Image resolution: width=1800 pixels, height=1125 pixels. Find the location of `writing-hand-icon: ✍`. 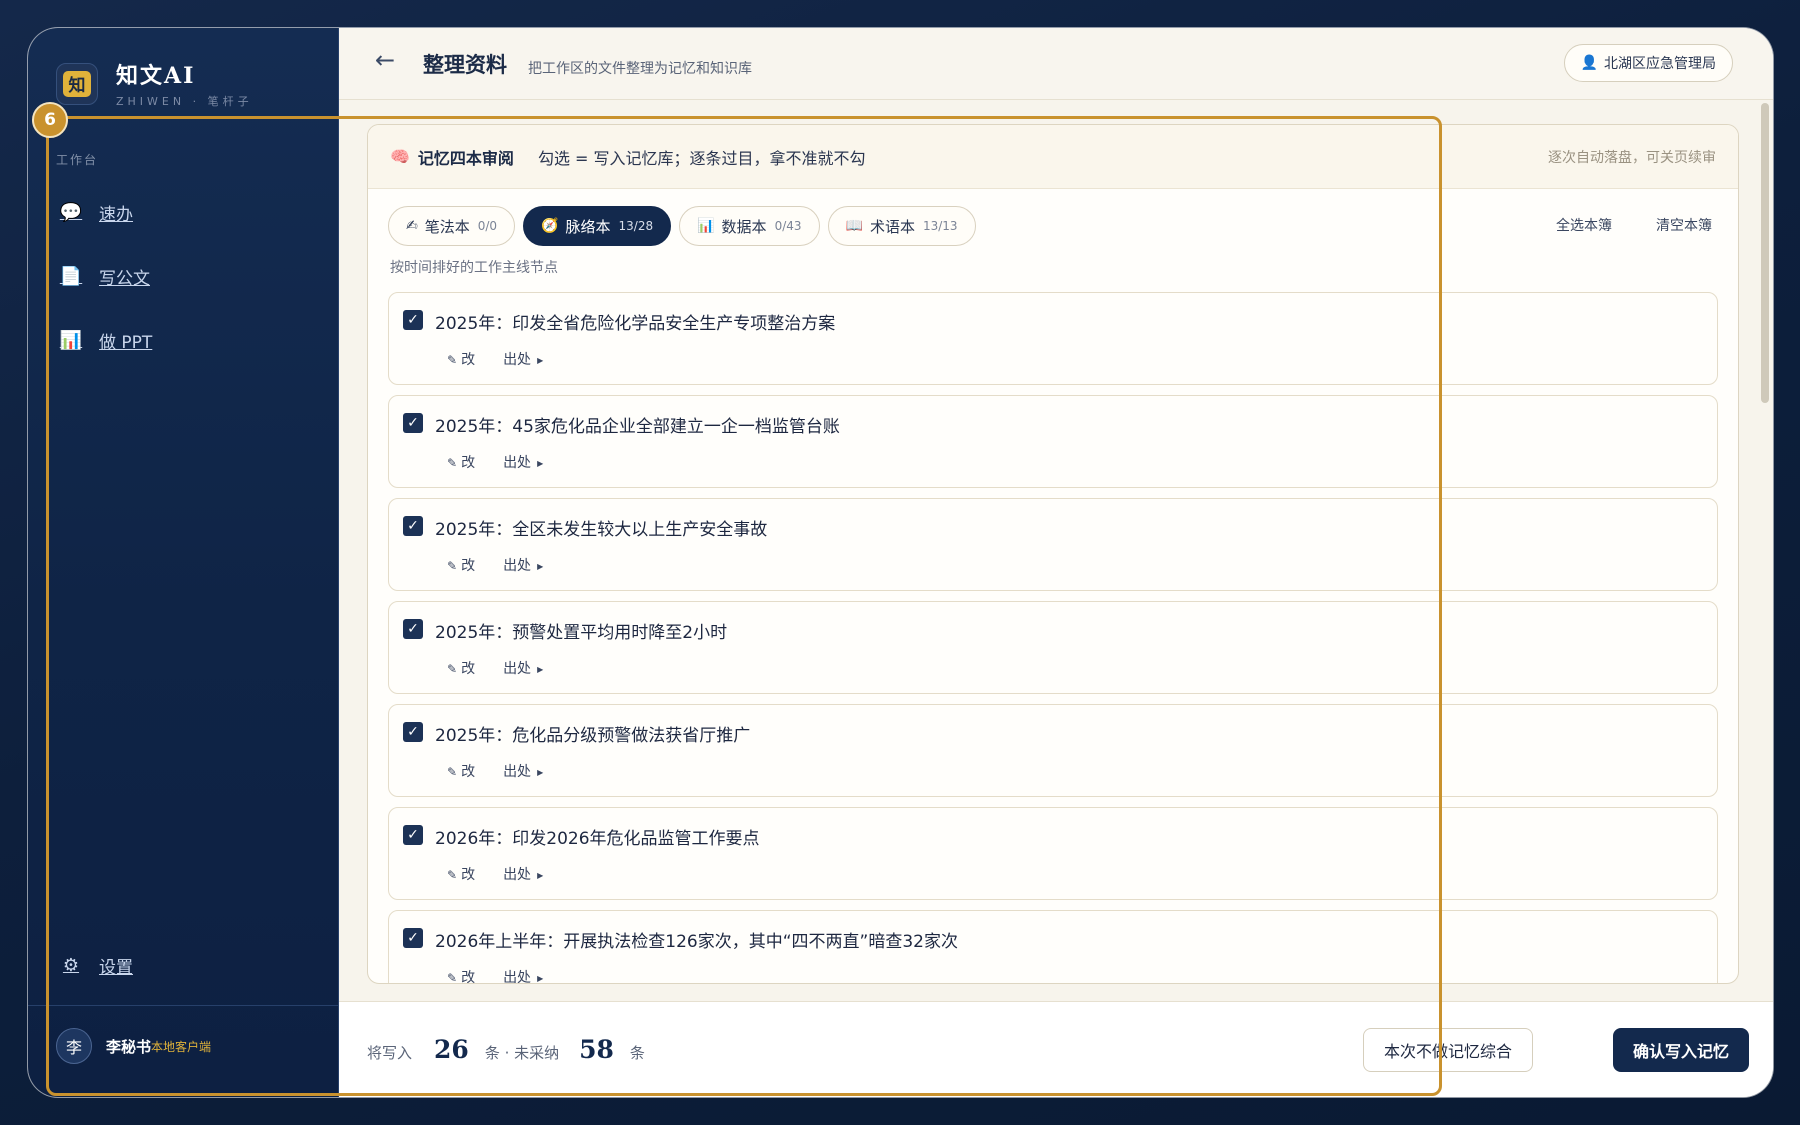

writing-hand-icon: ✍ is located at coordinates (412, 226).